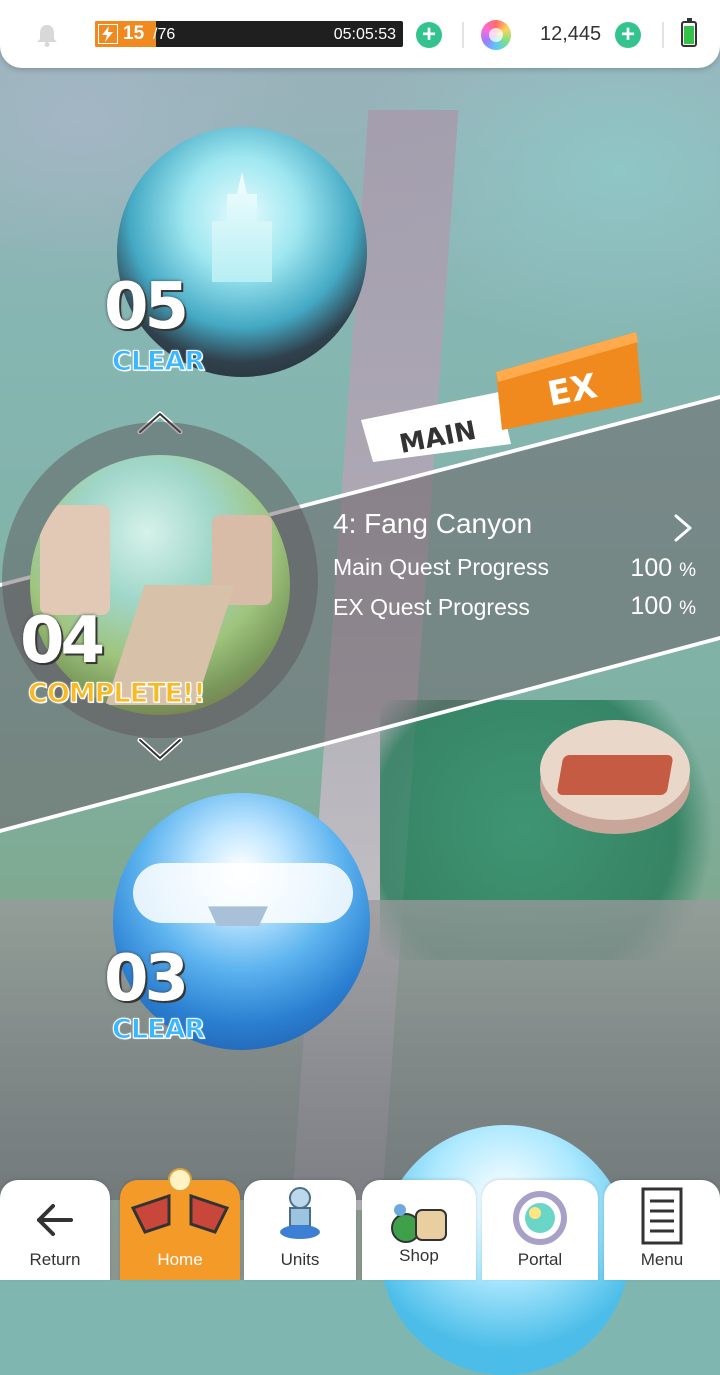 The width and height of the screenshot is (720, 1375). Describe the element at coordinates (571, 34) in the screenshot. I see `gem-count: 12,445` at that location.